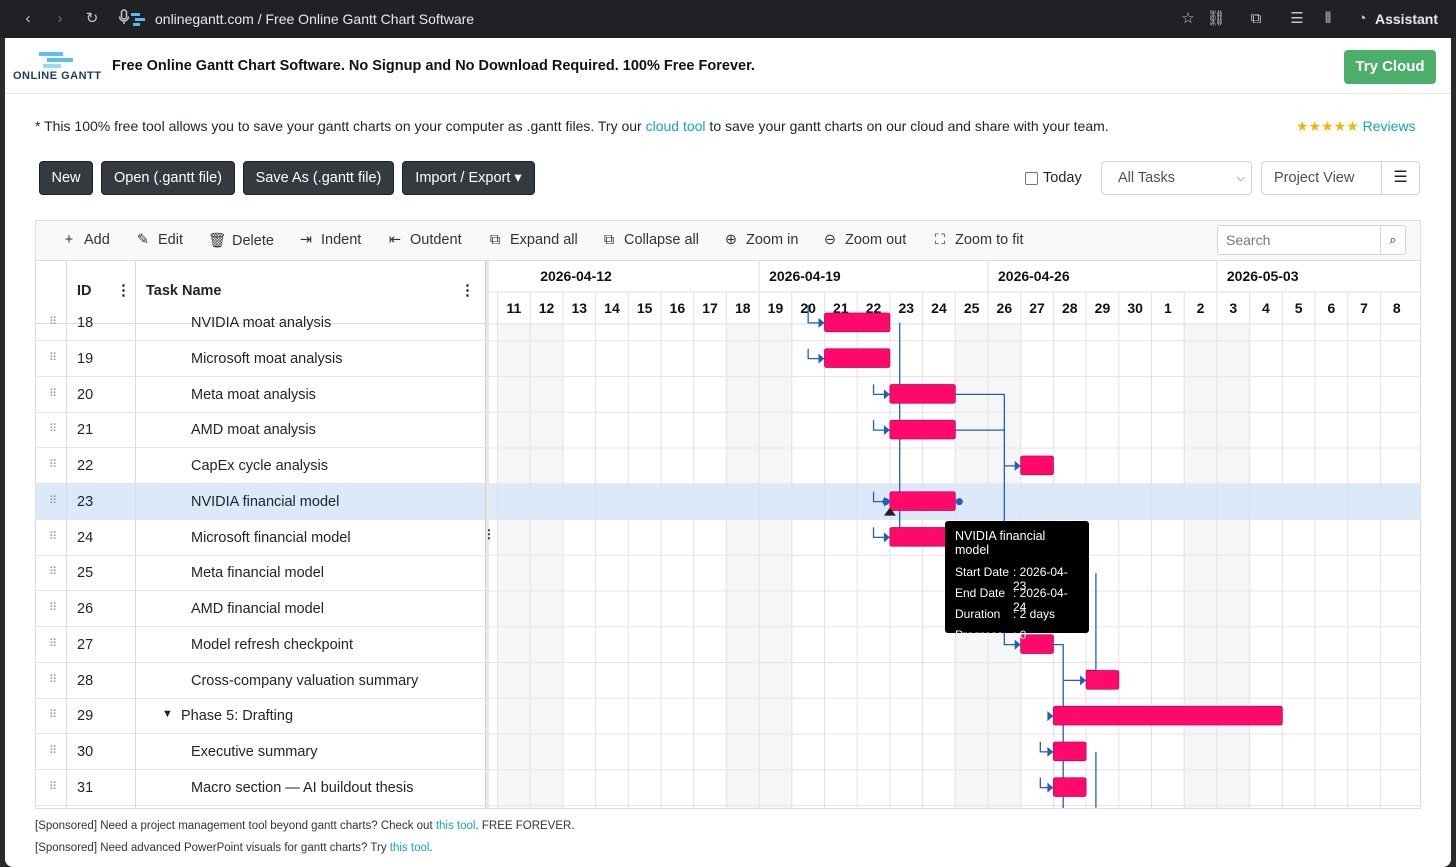 This screenshot has height=867, width=1456. Describe the element at coordinates (167, 714) in the screenshot. I see `collapse-caret-icon: ▼` at that location.